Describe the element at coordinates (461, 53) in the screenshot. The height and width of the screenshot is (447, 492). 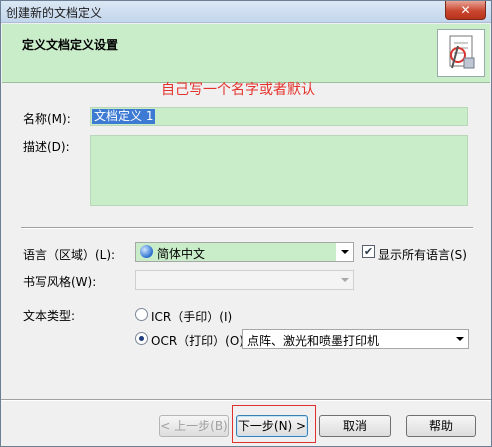
I see `document-edit-icon` at that location.